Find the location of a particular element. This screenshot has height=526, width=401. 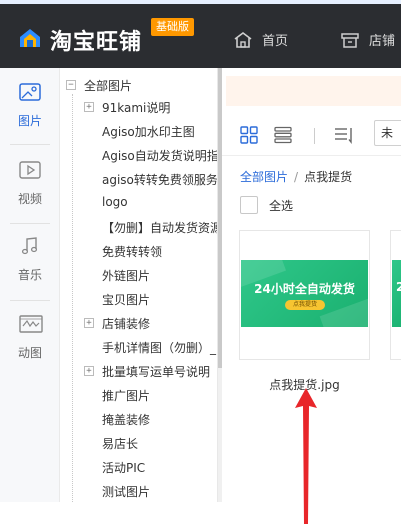

animated-image-icon is located at coordinates (31, 324).